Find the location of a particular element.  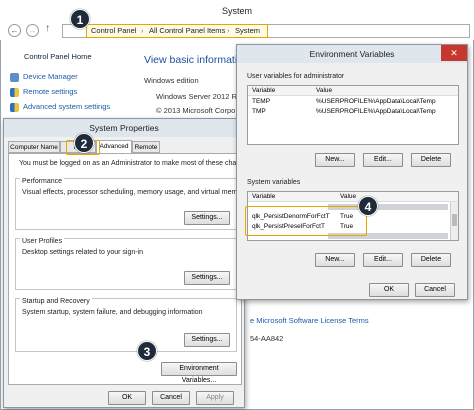

table-row: TEMP %USERPROFILE%\AppData\Local\Temp is located at coordinates (353, 102).